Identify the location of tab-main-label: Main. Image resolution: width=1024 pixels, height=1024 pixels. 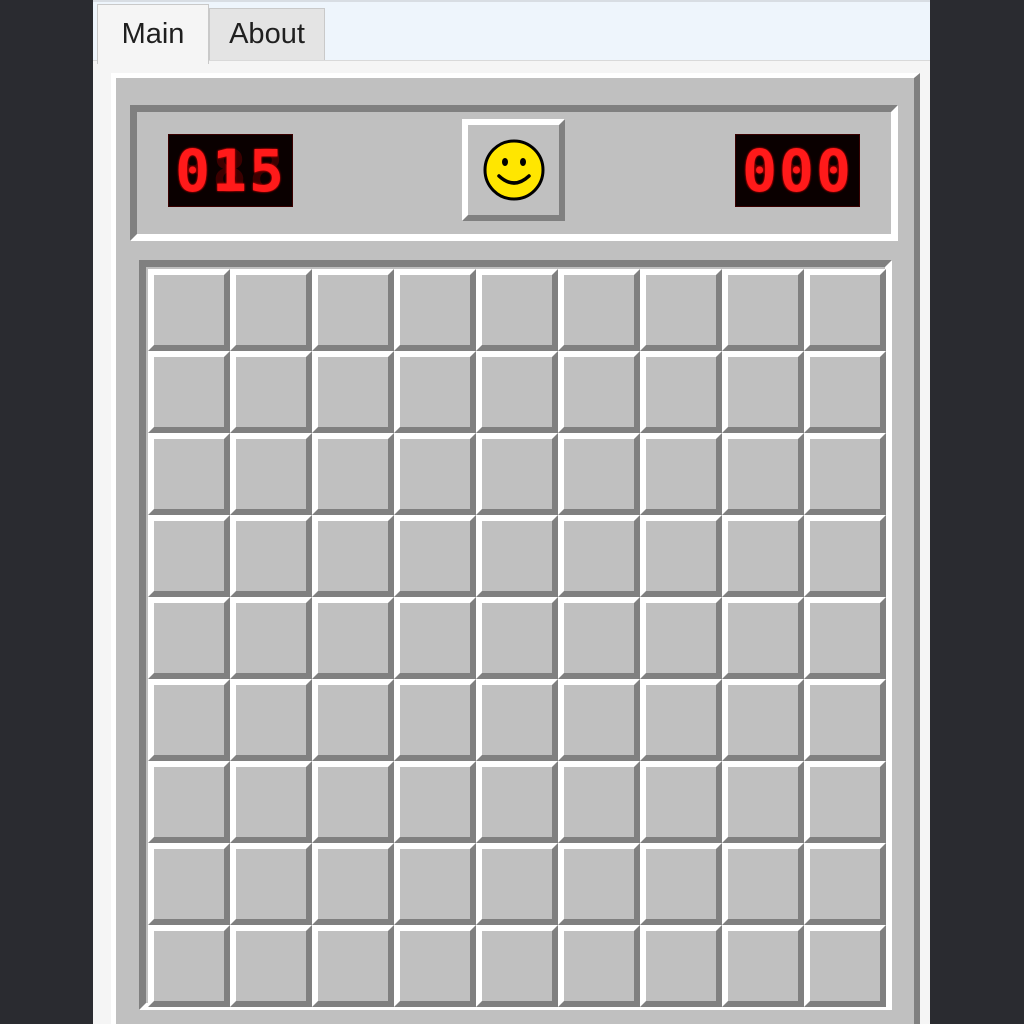
(153, 34).